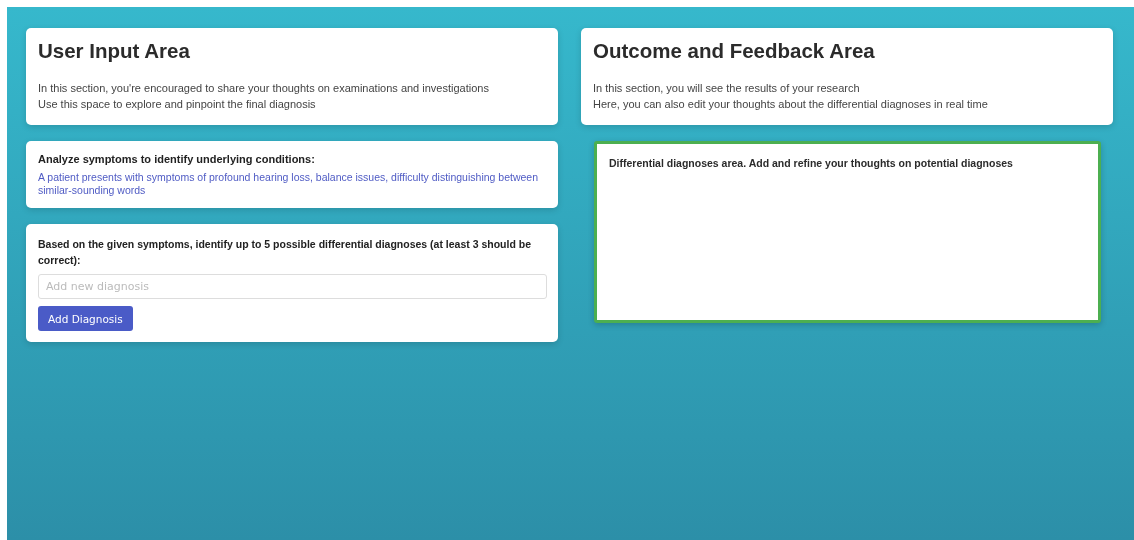 Image resolution: width=1134 pixels, height=540 pixels. What do you see at coordinates (264, 88) in the screenshot?
I see `section-description: In this section, you're encouraged to share your thoughts on examinations and investigations` at bounding box center [264, 88].